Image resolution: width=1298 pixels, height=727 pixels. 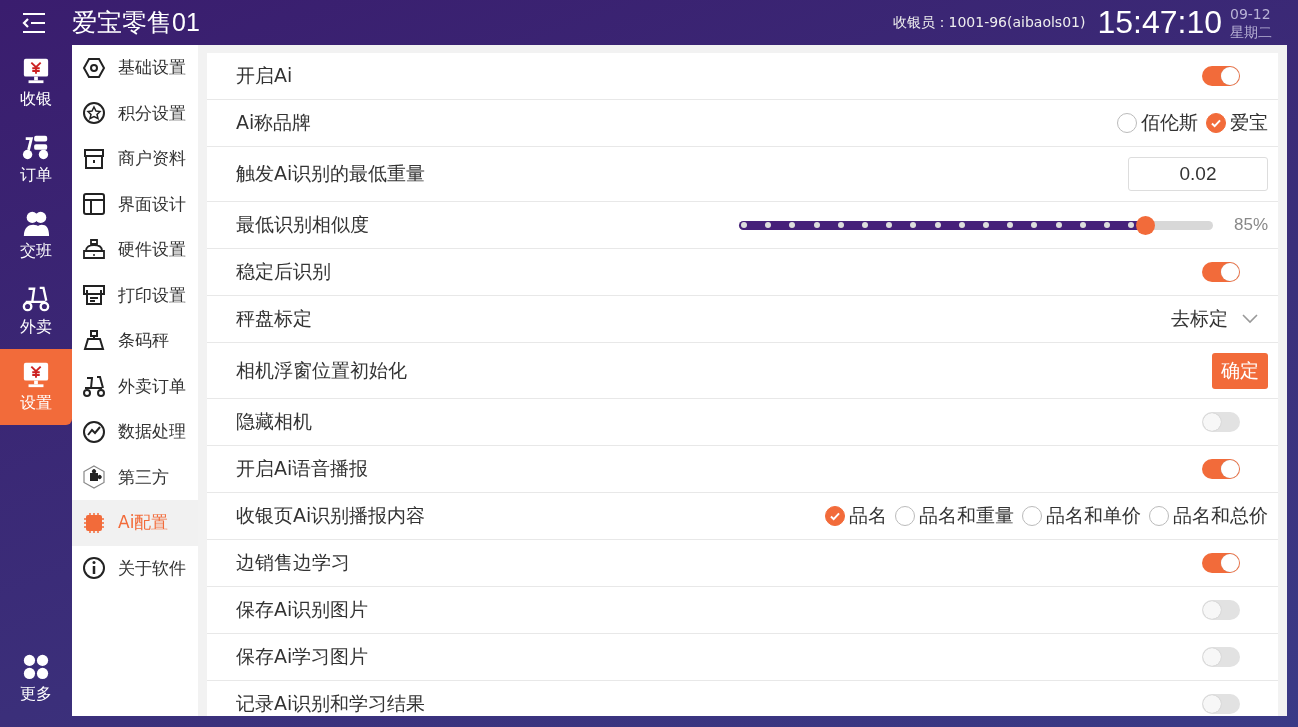 What do you see at coordinates (135, 477) in the screenshot?
I see `settings-menu-item: 第三方` at bounding box center [135, 477].